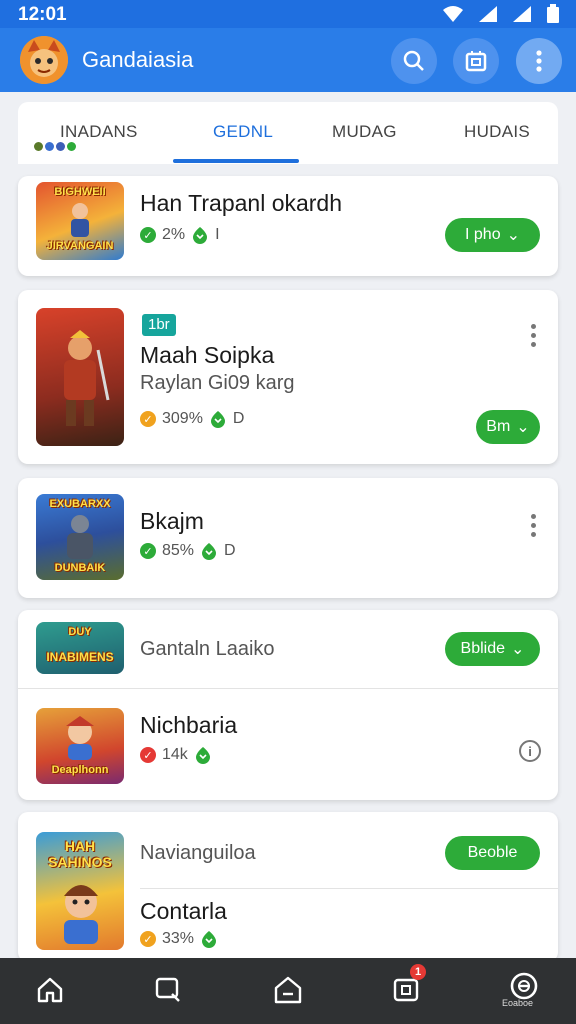 The image size is (576, 1024). I want to click on rating-value: 14k, so click(175, 754).